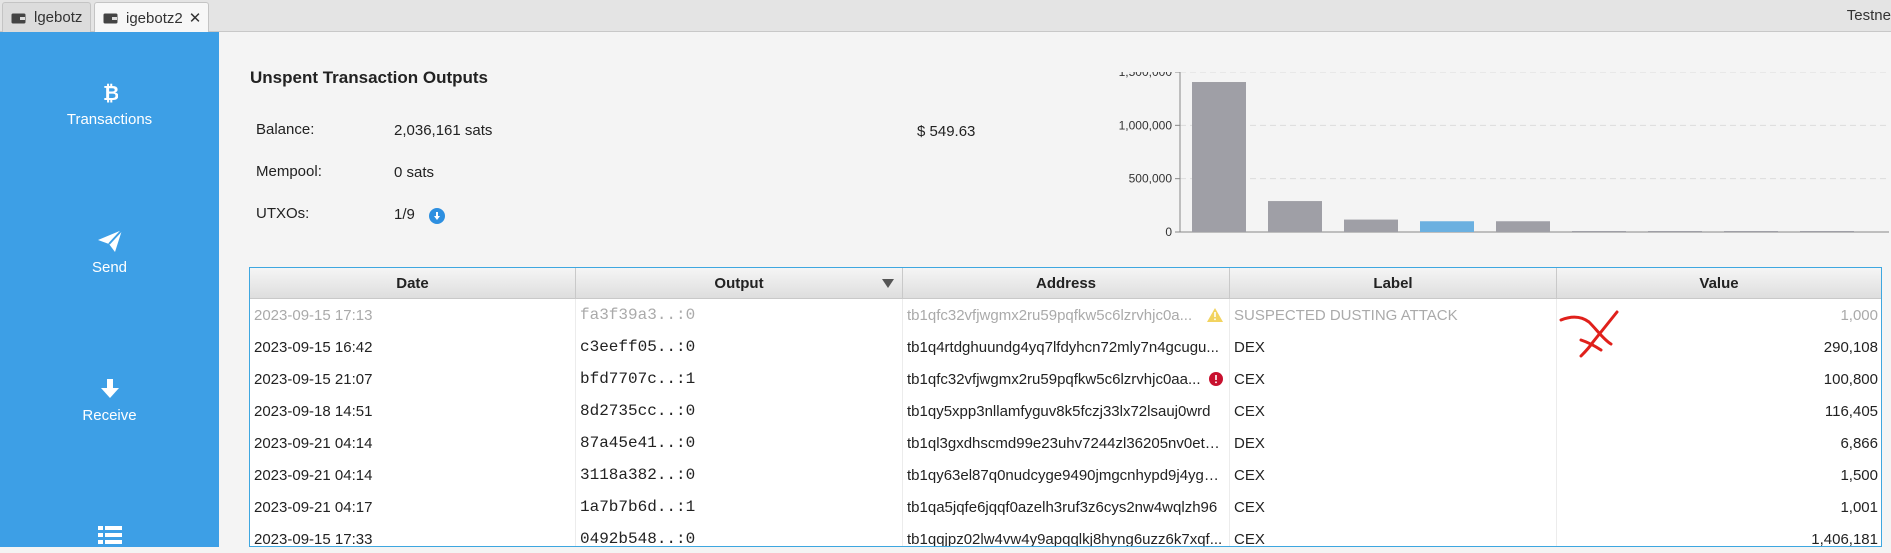 The image size is (1891, 553). I want to click on cell-date: 2023-09-18 14:51, so click(413, 411).